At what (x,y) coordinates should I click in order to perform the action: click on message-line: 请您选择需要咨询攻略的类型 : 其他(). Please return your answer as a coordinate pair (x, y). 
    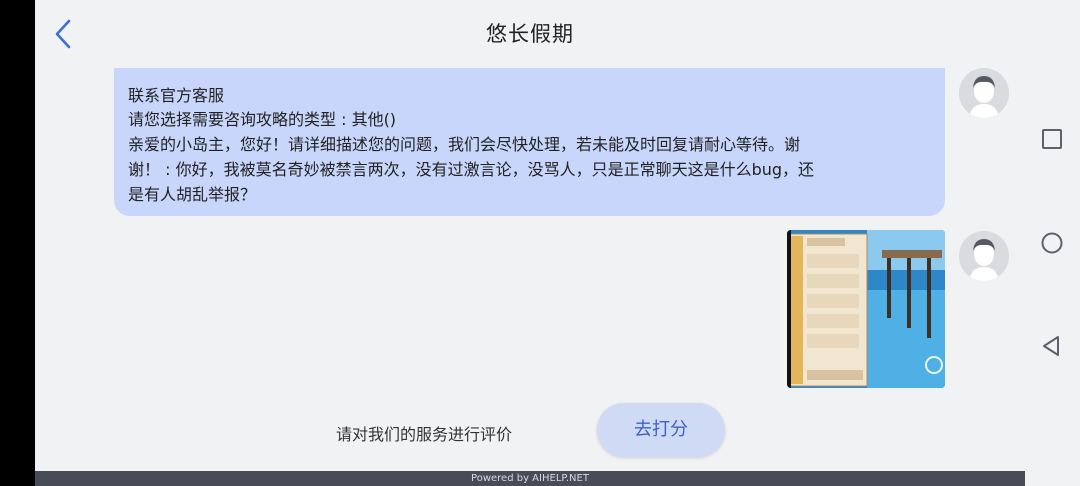
    Looking at the image, I should click on (262, 119).